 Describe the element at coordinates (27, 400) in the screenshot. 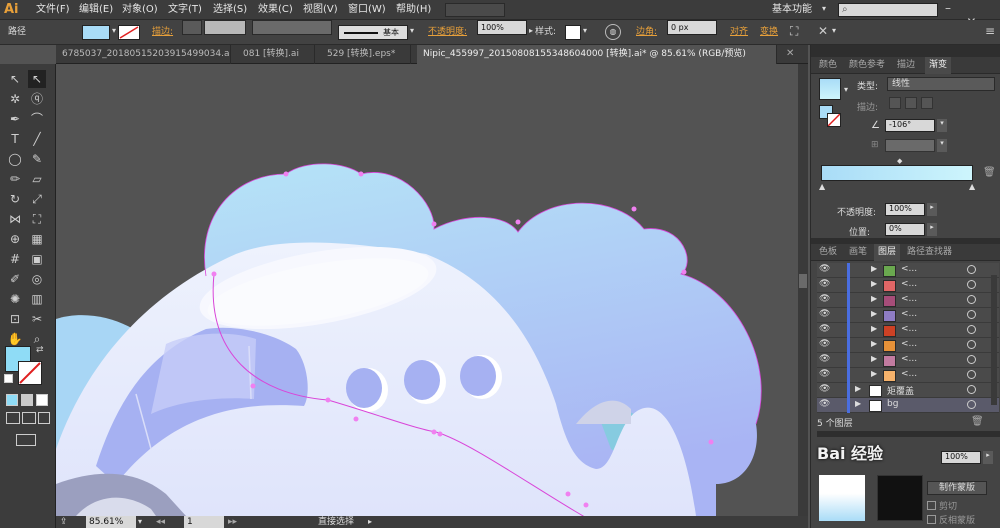

I see `gradient-mode-icon` at that location.